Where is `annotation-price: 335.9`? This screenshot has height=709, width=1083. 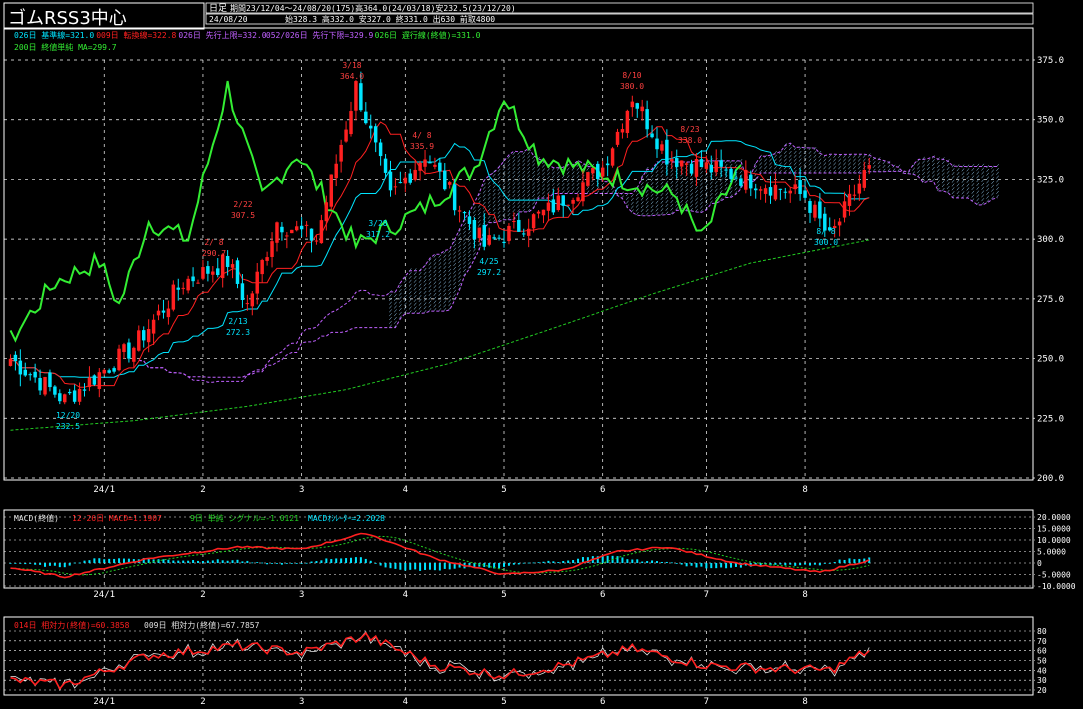
annotation-price: 335.9 is located at coordinates (422, 146).